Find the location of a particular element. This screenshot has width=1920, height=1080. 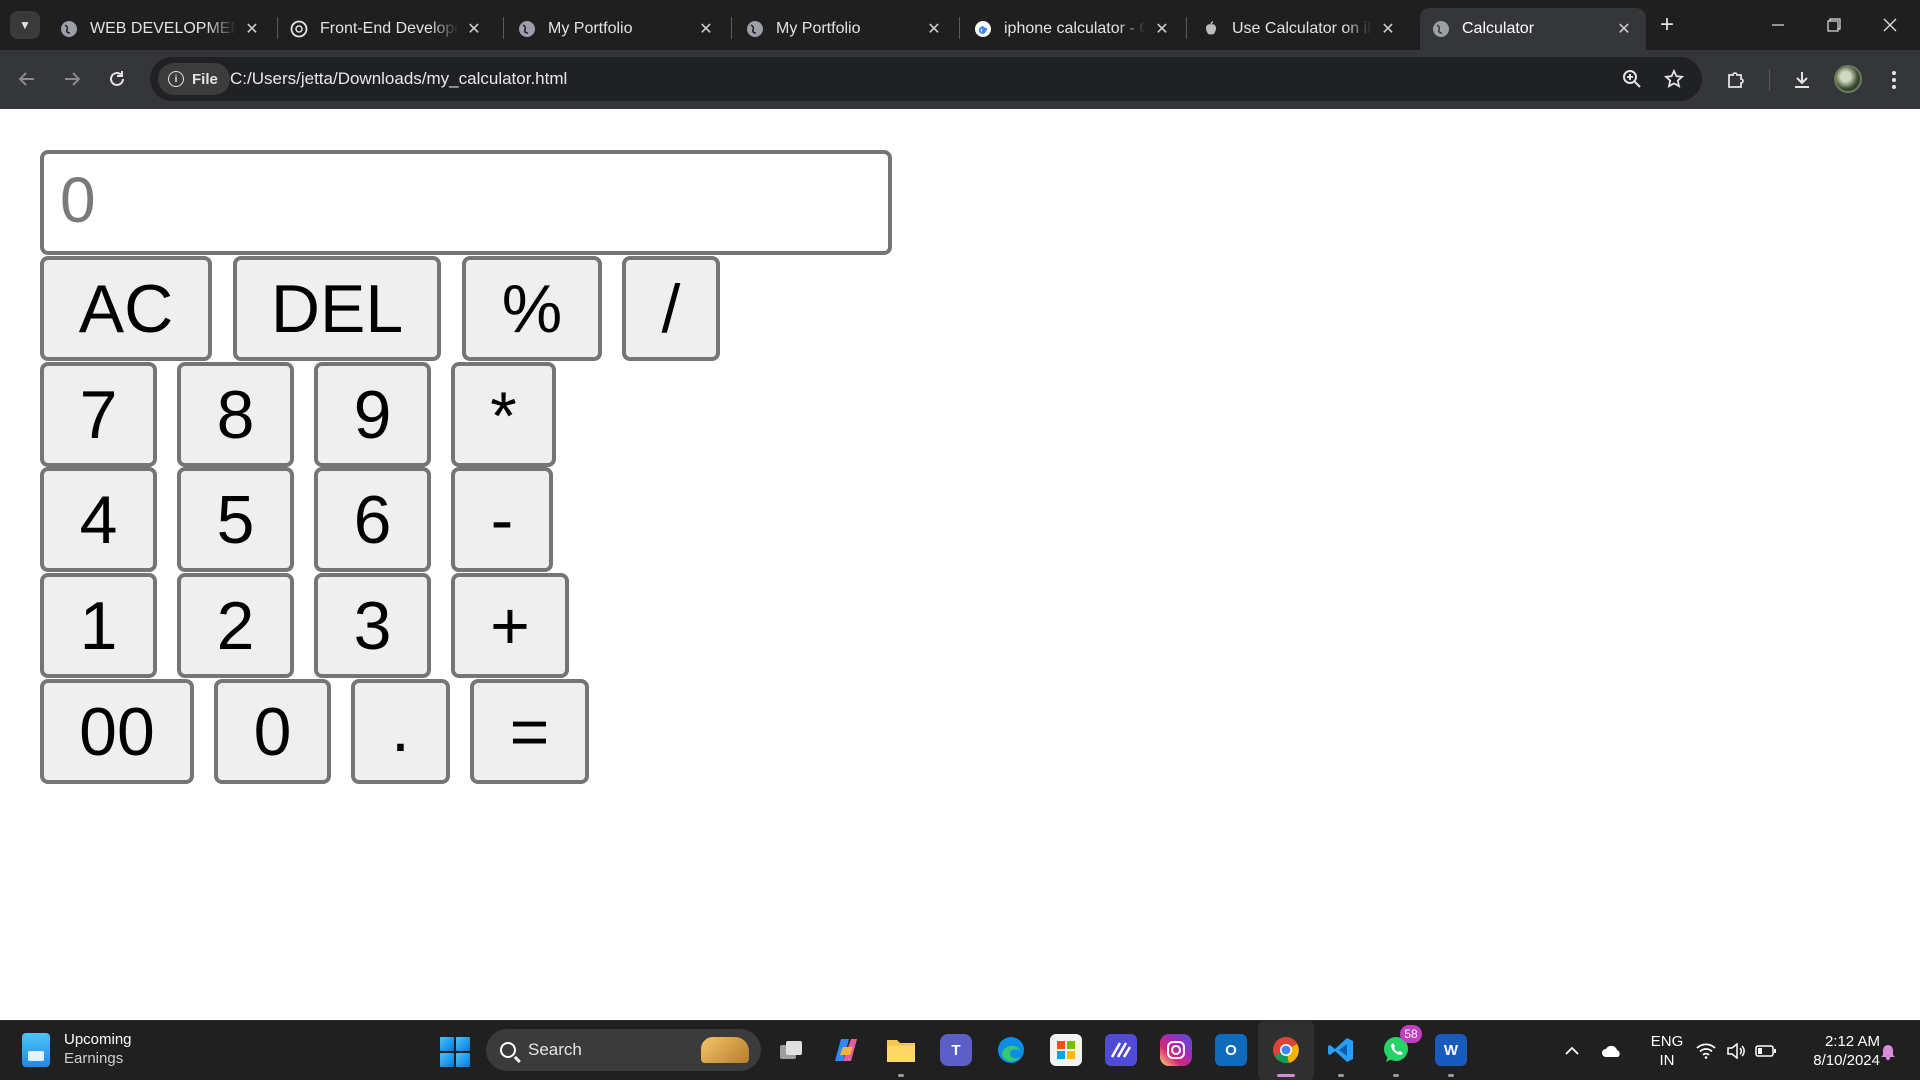

input-language-indicator: ENG IN is located at coordinates (1667, 1052).